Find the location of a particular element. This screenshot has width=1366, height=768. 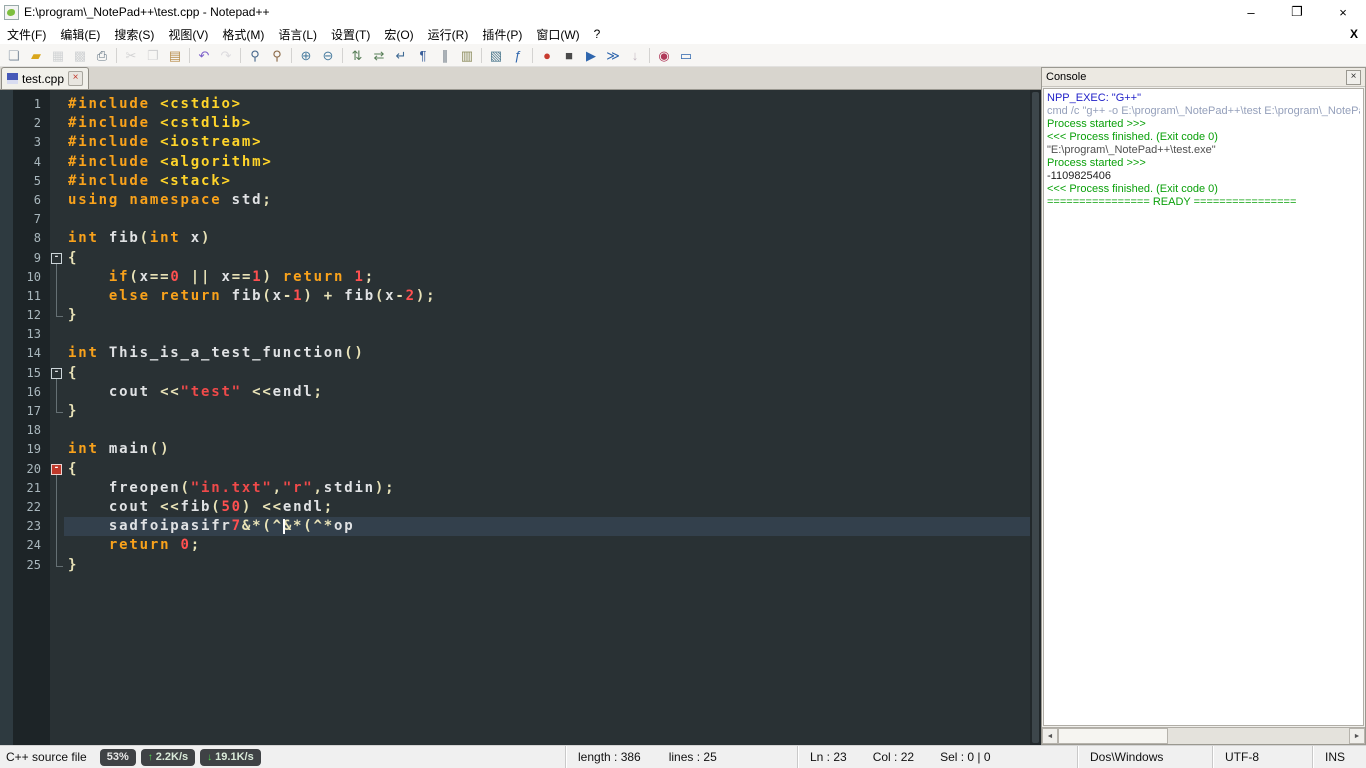

code-line-4: 4 #include <algorithm> is located at coordinates (515, 162).